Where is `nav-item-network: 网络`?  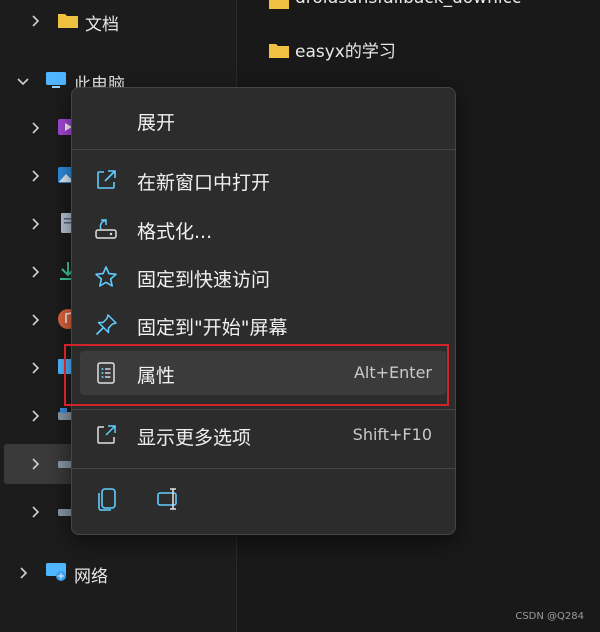
nav-item-network: 网络 is located at coordinates (118, 573).